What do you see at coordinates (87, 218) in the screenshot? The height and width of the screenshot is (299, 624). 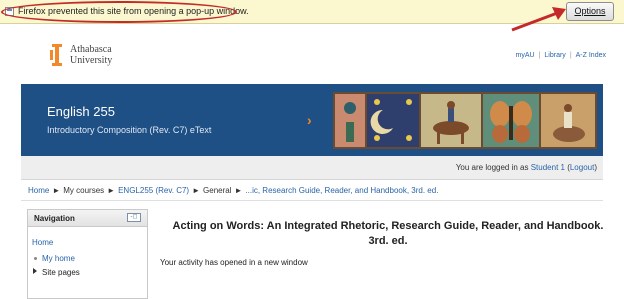 I see `navigation-header: Navigation -◻` at bounding box center [87, 218].